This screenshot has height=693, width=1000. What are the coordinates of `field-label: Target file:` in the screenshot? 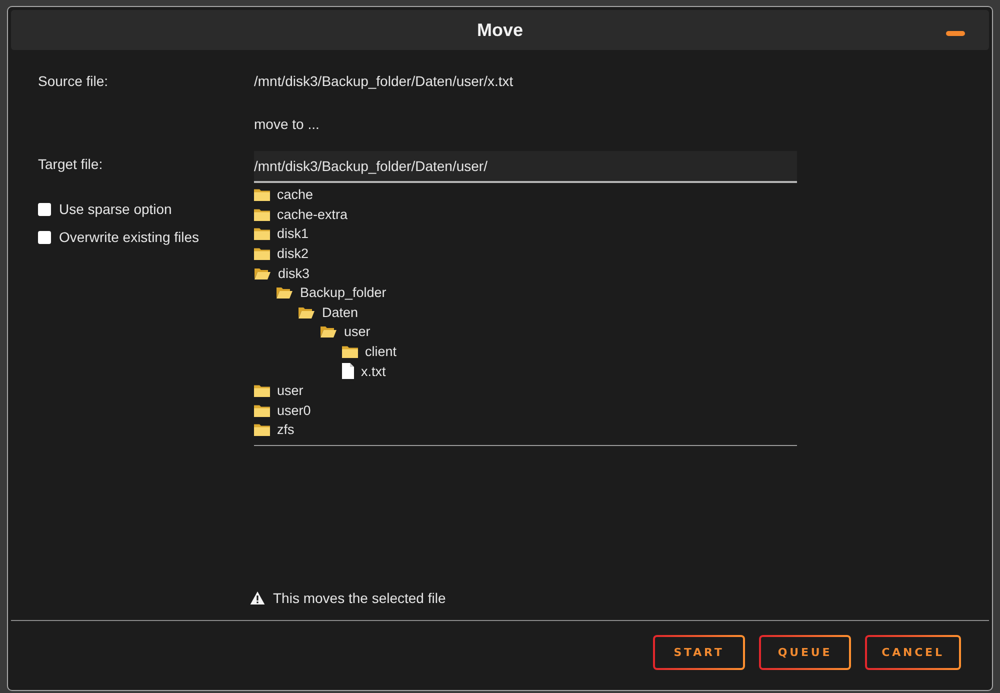 It's located at (70, 164).